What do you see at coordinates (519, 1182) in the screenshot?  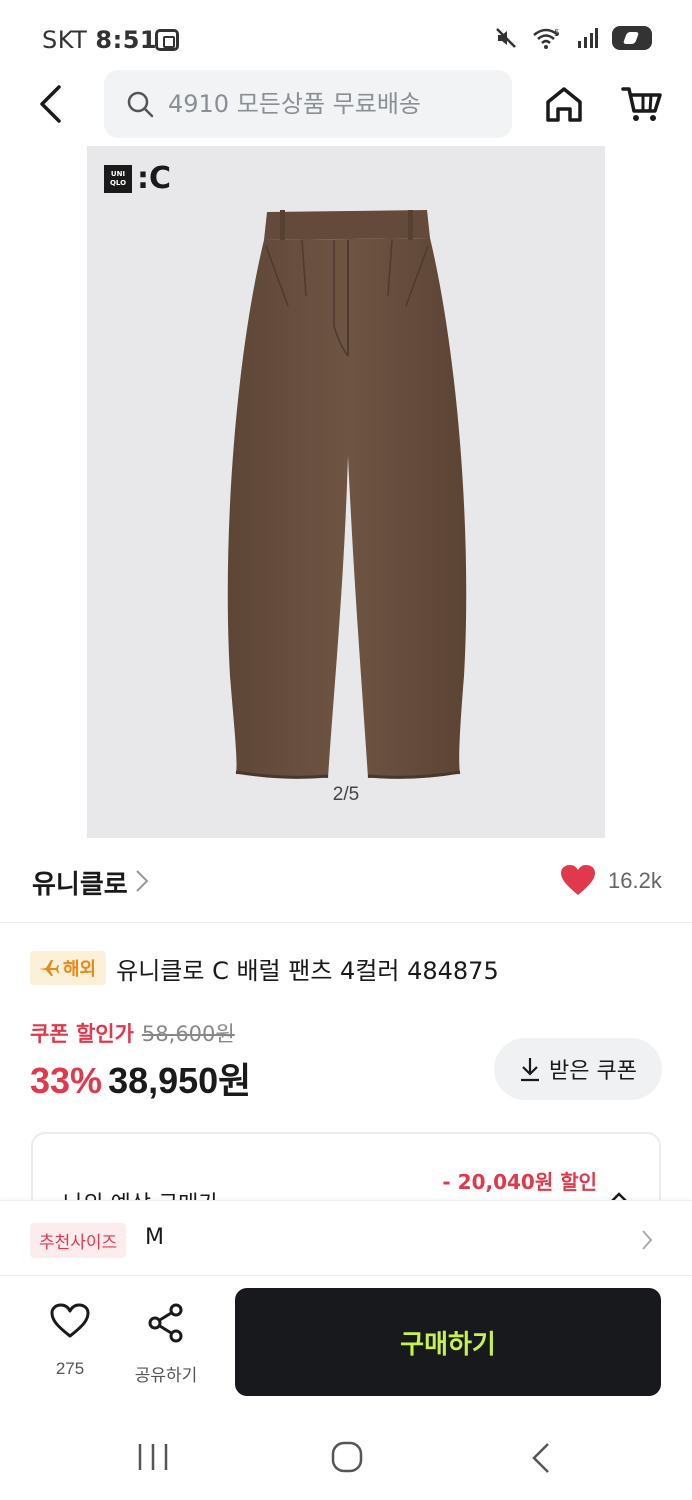 I see `expected-discount: - 20,040원 할인` at bounding box center [519, 1182].